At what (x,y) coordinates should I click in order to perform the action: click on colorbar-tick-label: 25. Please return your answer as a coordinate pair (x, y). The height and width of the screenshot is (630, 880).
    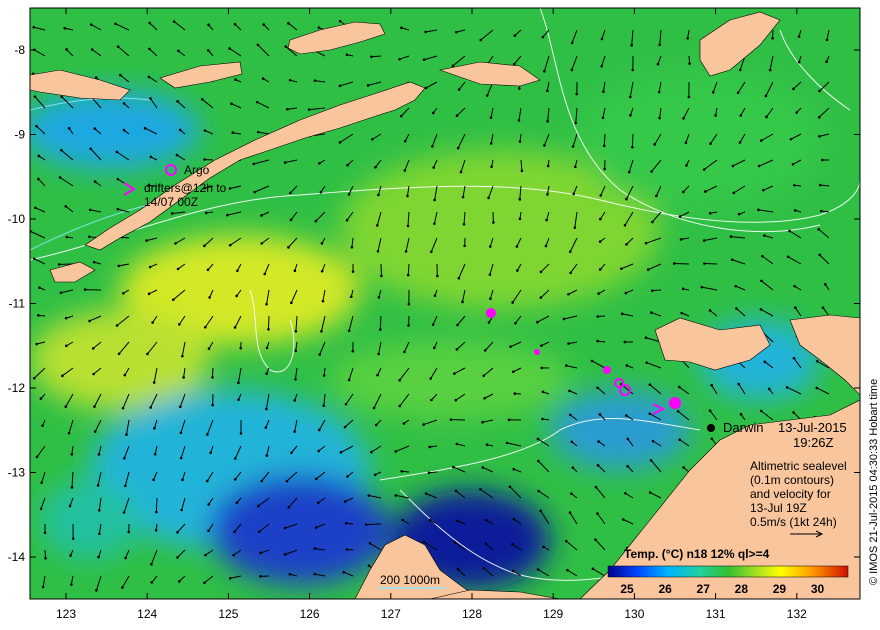
    Looking at the image, I should click on (627, 589).